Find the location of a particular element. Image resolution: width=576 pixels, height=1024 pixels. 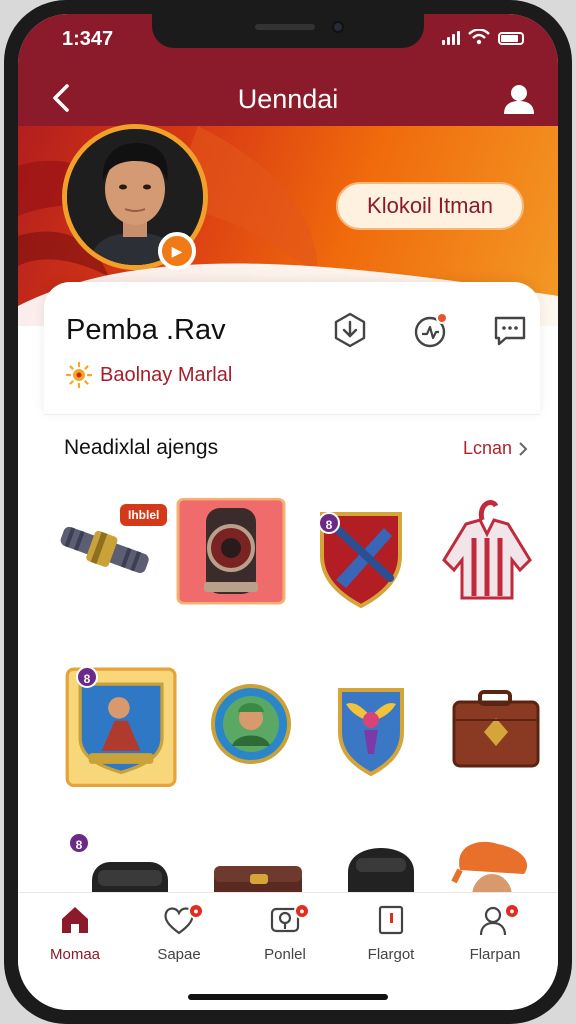

section-title: Neadixlal ajengs is located at coordinates (141, 447).